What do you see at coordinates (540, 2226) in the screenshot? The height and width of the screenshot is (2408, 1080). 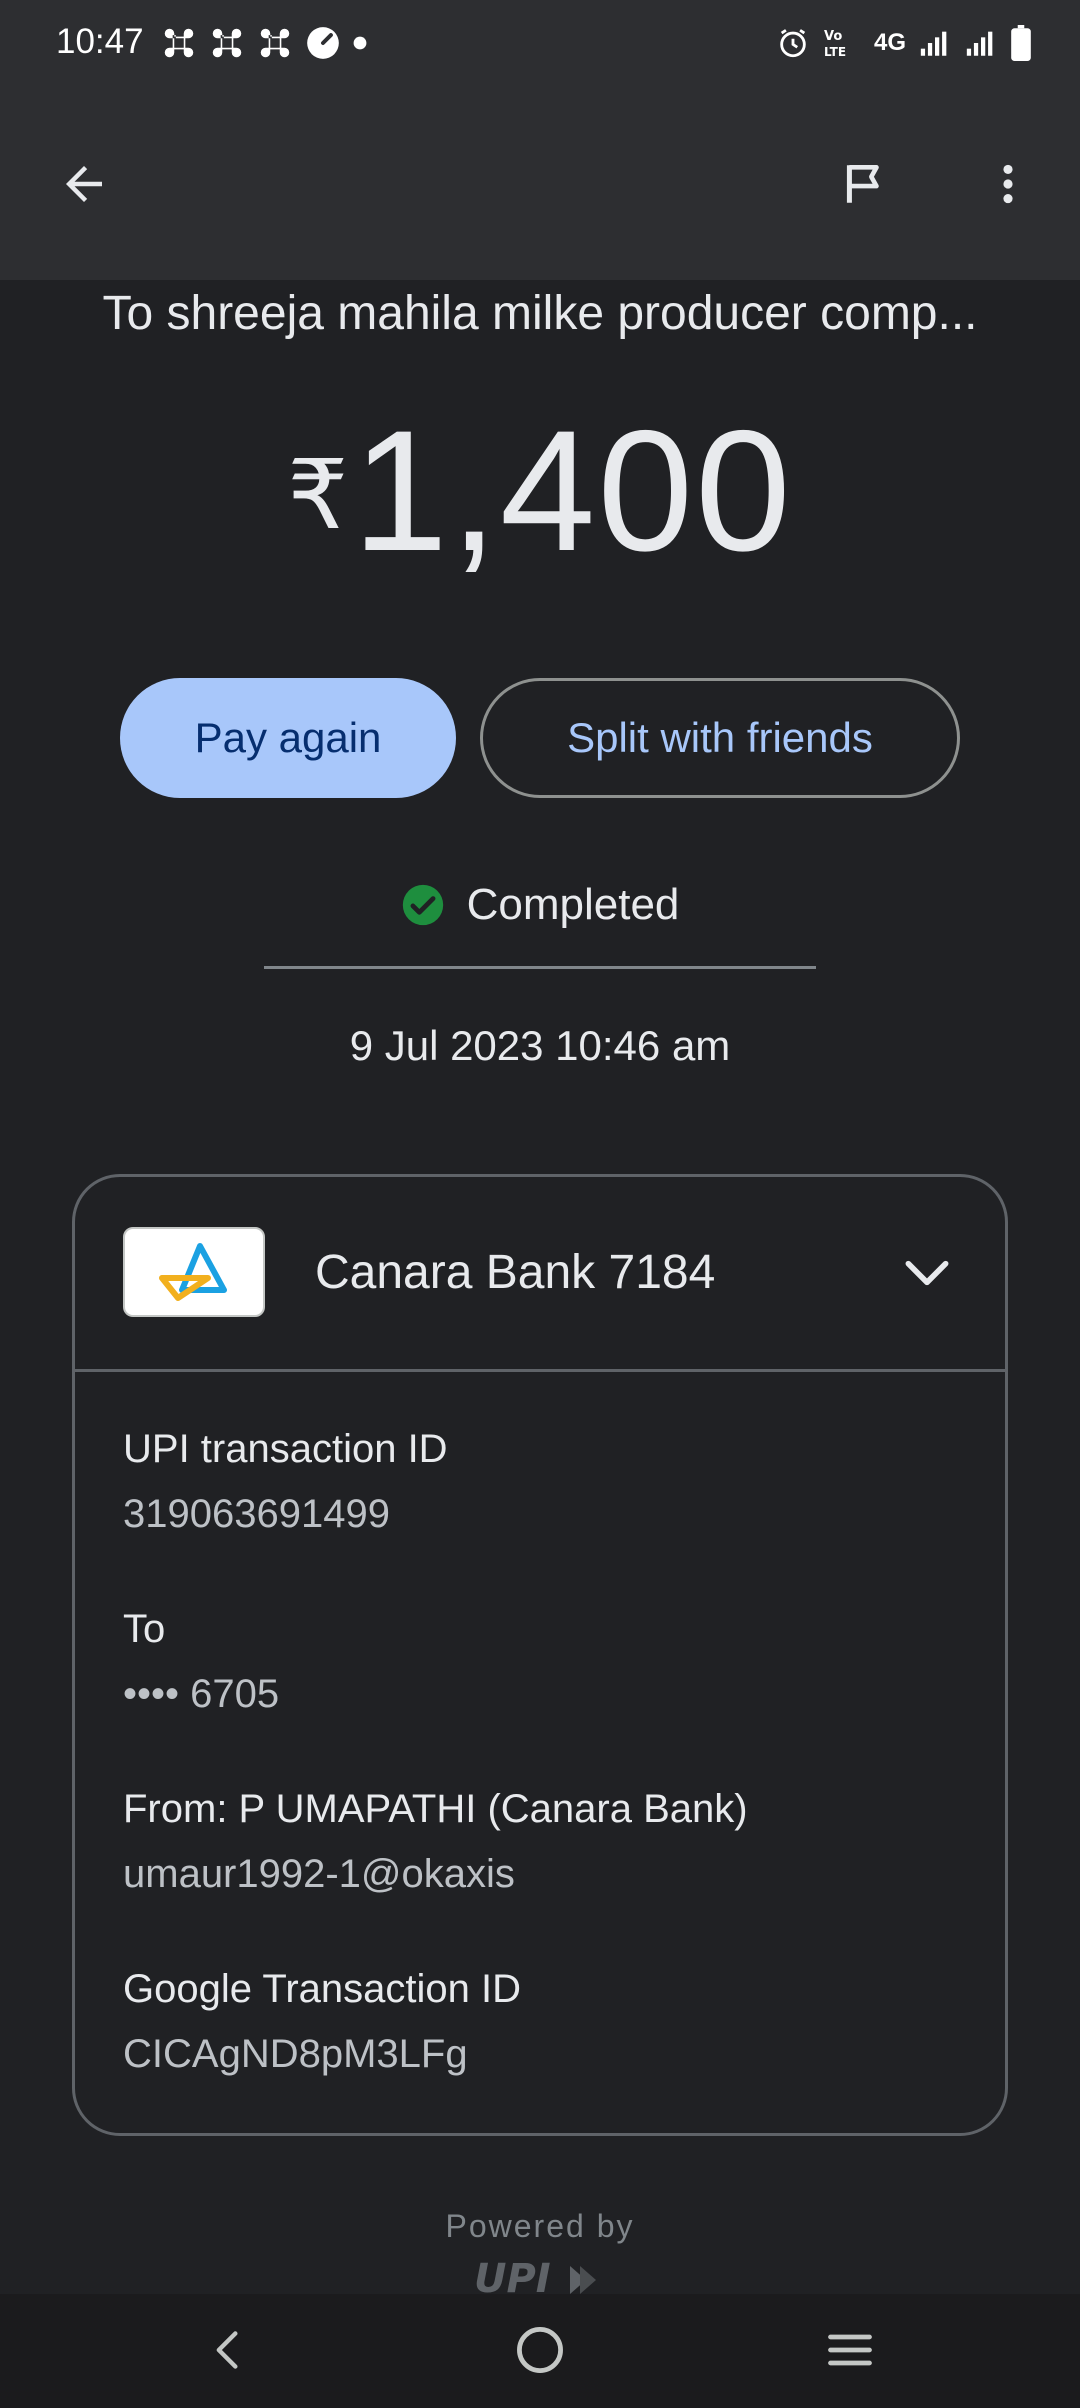 I see `powered-by-label: Powered by` at bounding box center [540, 2226].